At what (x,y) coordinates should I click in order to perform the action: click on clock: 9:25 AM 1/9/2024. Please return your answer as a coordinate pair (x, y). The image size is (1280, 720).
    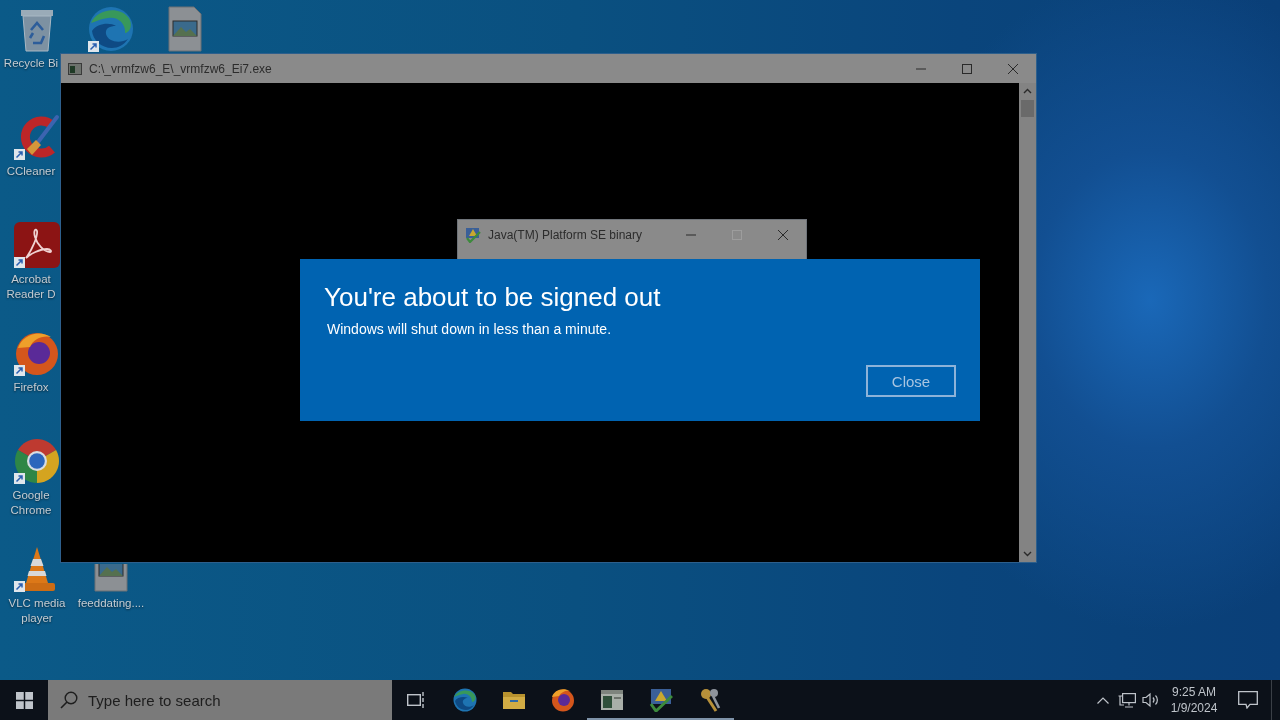
    Looking at the image, I should click on (1194, 700).